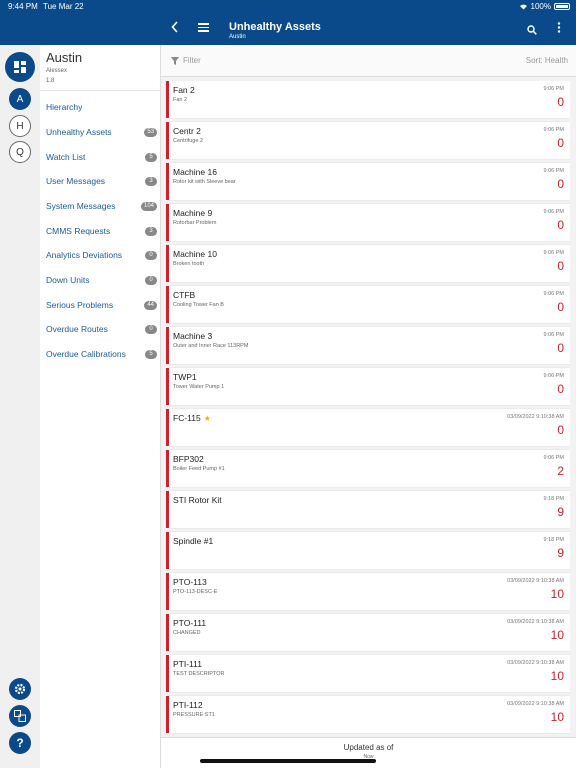 This screenshot has width=576, height=768. Describe the element at coordinates (368, 140) in the screenshot. I see `asset-card: Centr 2 Centrifuge 2 9:06 PM 0` at that location.